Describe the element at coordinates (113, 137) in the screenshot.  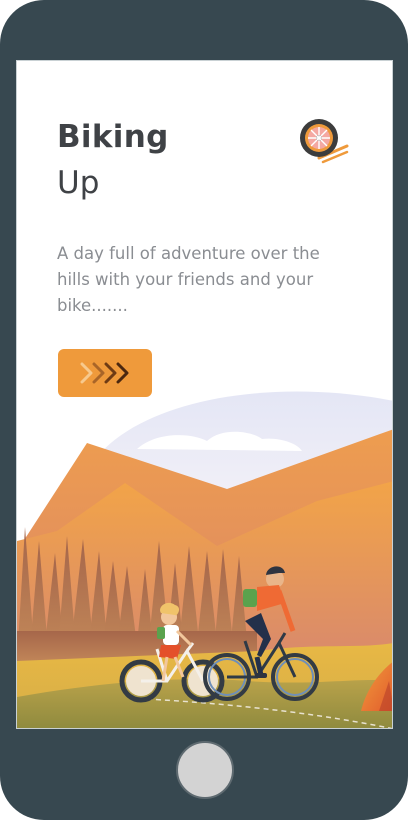
I see `app-title: Biking` at that location.